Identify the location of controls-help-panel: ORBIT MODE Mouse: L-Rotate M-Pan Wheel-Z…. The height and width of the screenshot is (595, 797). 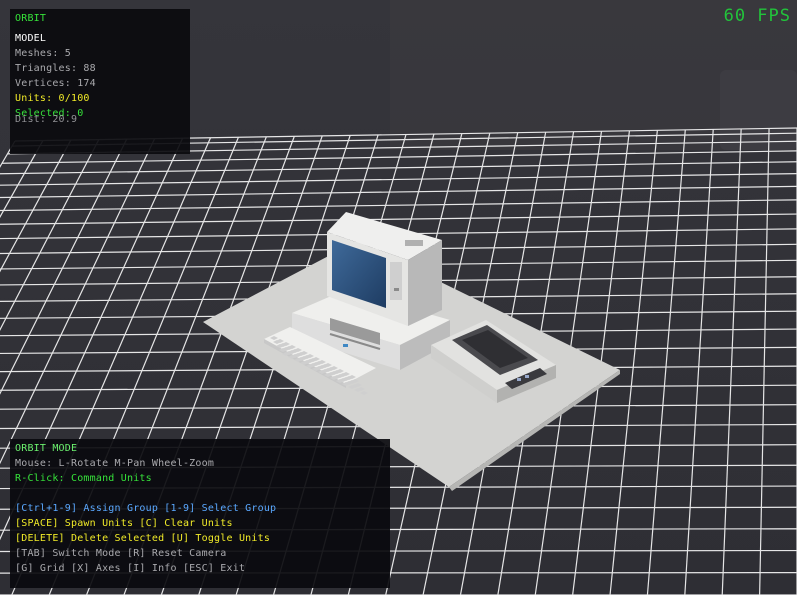
(200, 513).